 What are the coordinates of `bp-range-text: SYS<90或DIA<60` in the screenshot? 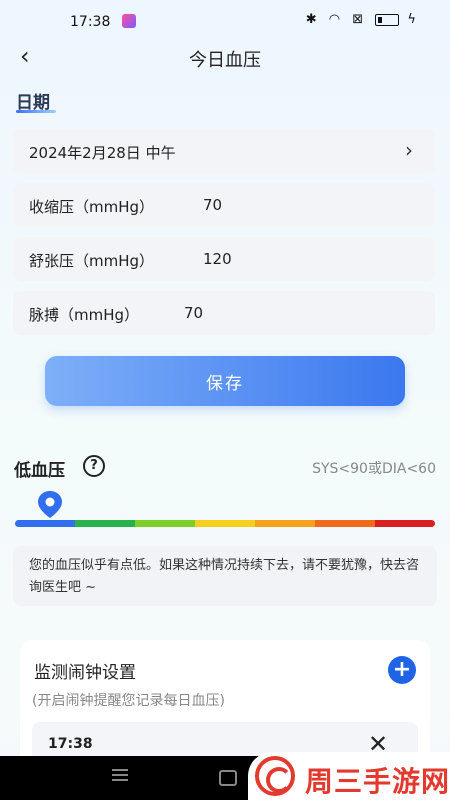 It's located at (374, 469).